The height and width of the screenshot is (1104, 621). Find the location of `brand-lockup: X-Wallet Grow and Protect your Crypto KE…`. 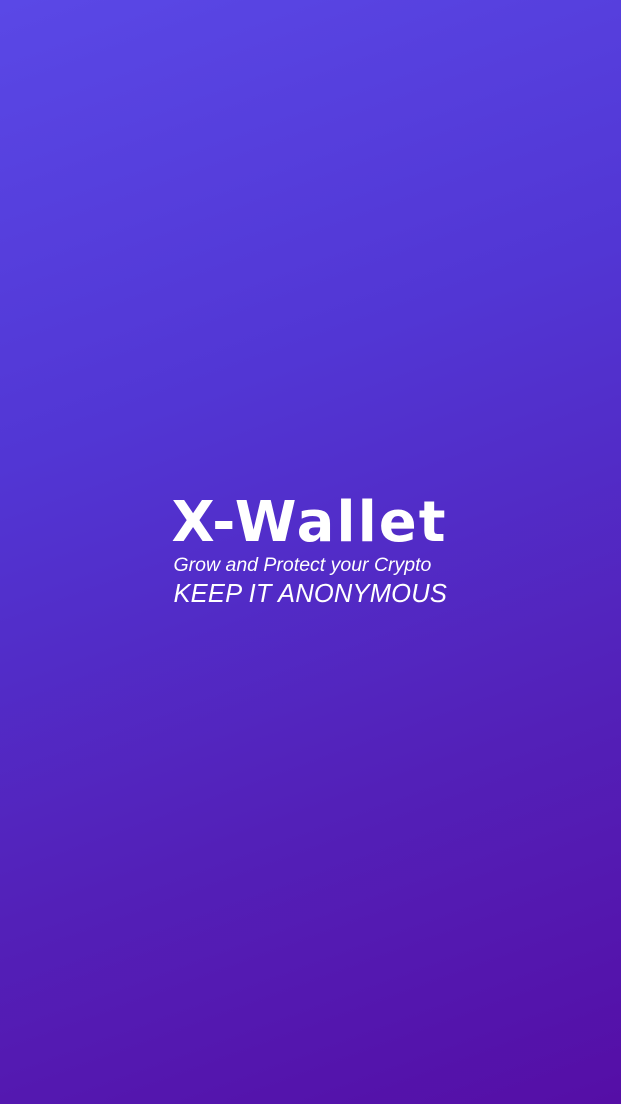

brand-lockup: X-Wallet Grow and Protect your Crypto KE… is located at coordinates (309, 549).